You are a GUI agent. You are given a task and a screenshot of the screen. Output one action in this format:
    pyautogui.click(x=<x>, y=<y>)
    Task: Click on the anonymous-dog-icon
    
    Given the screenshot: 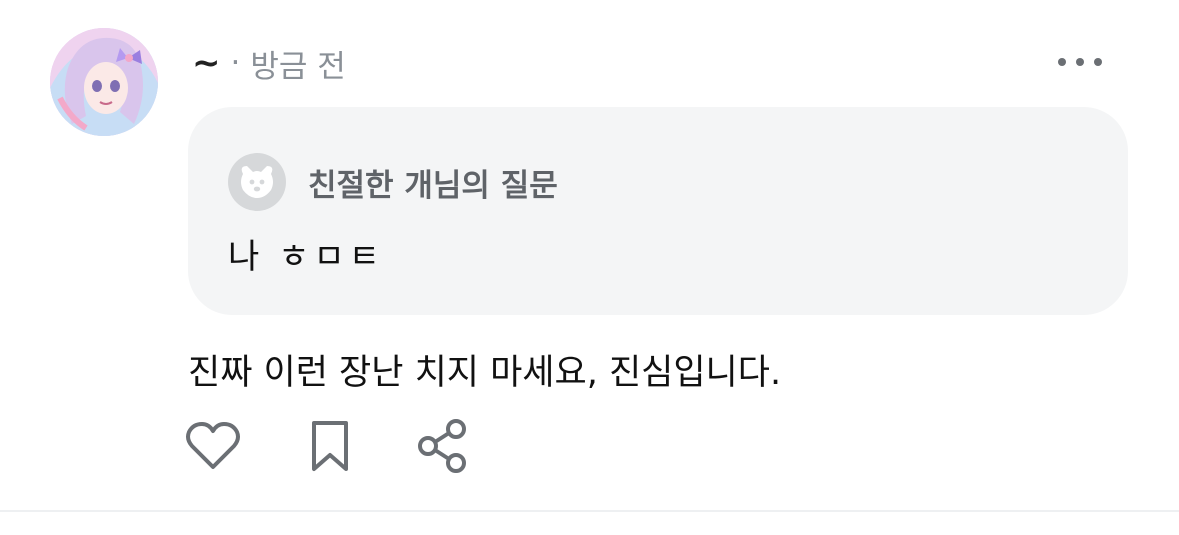 What is the action you would take?
    pyautogui.click(x=257, y=182)
    